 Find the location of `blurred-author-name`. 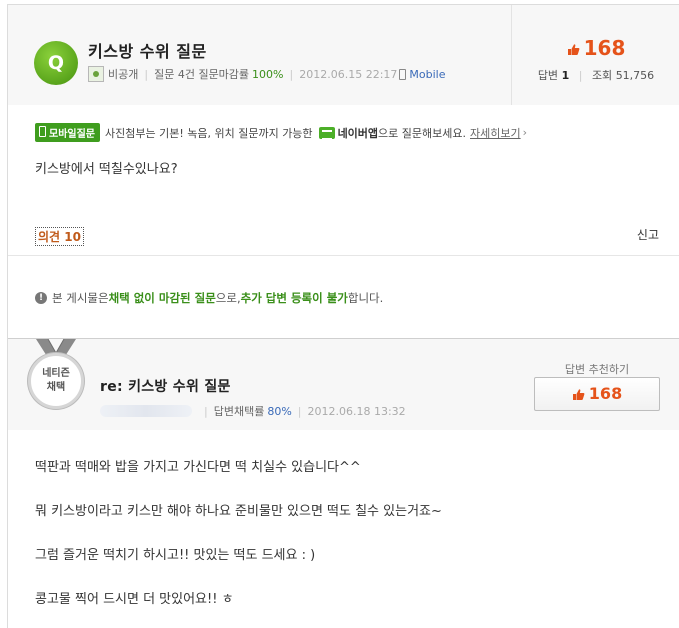

blurred-author-name is located at coordinates (146, 411).